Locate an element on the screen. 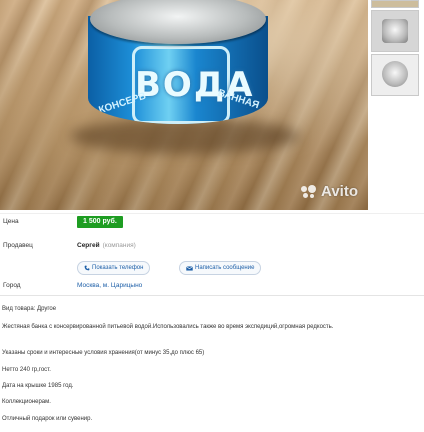 This screenshot has width=424, height=432. seller-role: (компания) is located at coordinates (119, 245).